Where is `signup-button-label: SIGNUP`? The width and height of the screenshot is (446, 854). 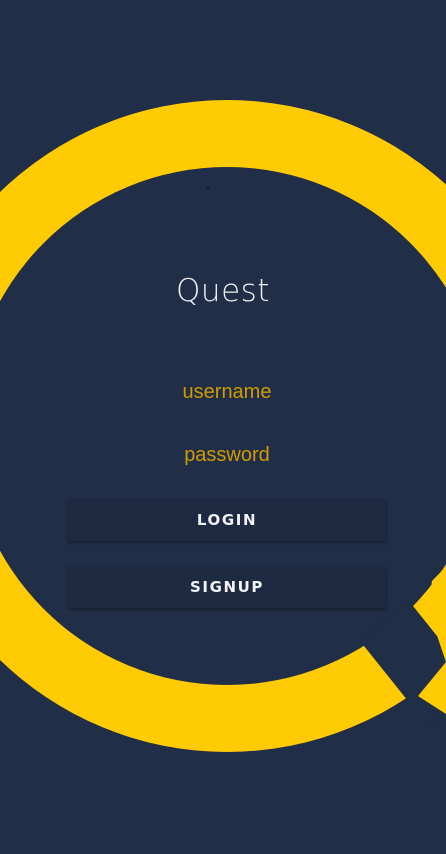 signup-button-label: SIGNUP is located at coordinates (227, 587).